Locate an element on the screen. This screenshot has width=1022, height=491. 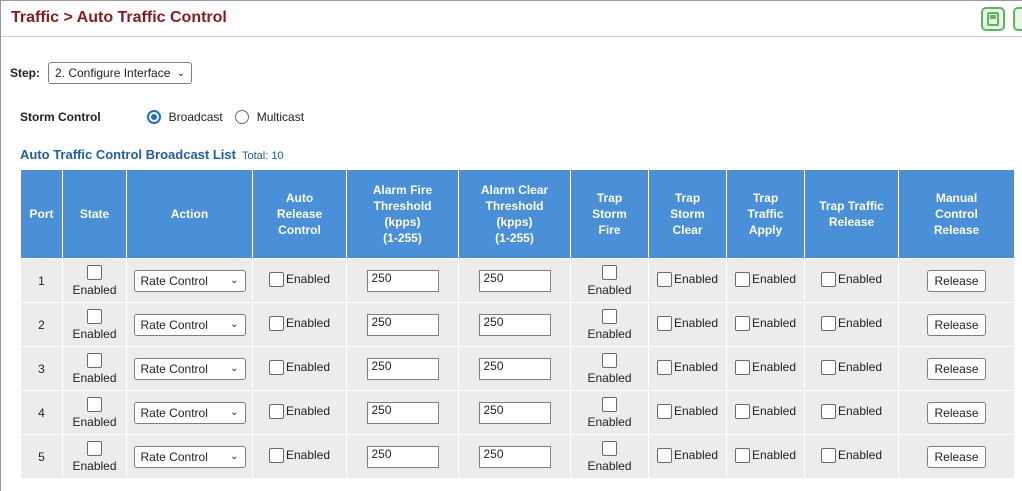
port-cell: 4 is located at coordinates (41, 412).